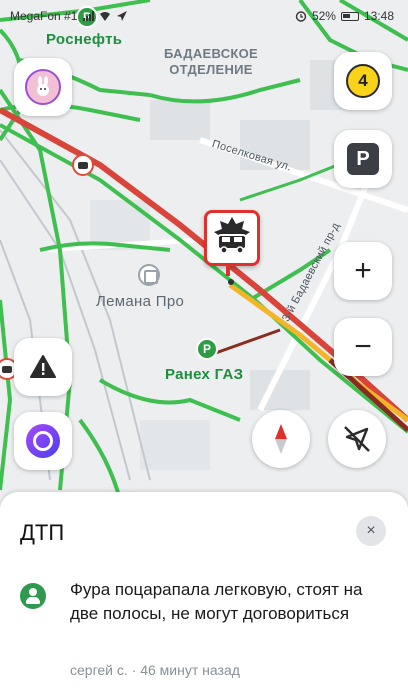 The height and width of the screenshot is (700, 408). Describe the element at coordinates (211, 53) in the screenshot. I see `district-label-line1: БАДАЕВСКОЕ` at that location.